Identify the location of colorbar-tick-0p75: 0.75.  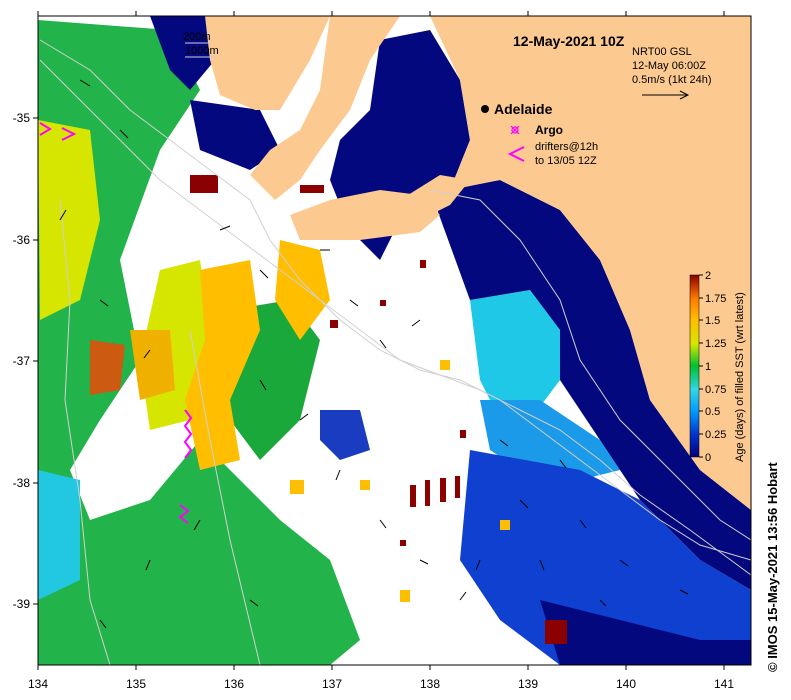
(715, 390).